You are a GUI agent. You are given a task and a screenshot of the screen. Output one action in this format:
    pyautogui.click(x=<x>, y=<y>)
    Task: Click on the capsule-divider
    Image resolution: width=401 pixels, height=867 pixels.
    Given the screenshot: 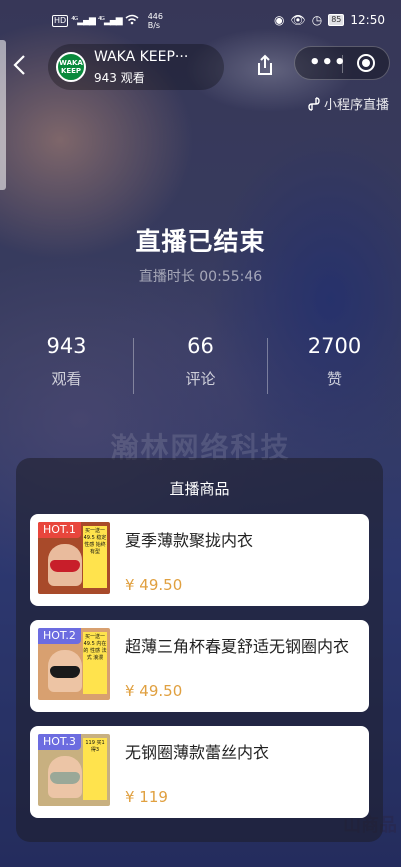 What is the action you would take?
    pyautogui.click(x=342, y=64)
    